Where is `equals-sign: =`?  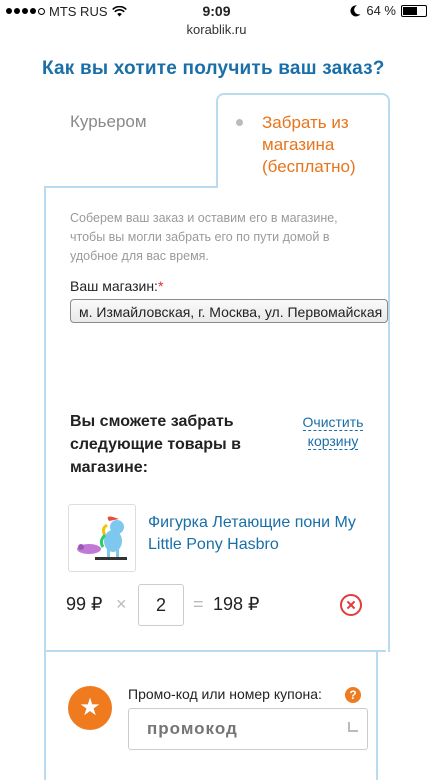
equals-sign: = is located at coordinates (198, 604).